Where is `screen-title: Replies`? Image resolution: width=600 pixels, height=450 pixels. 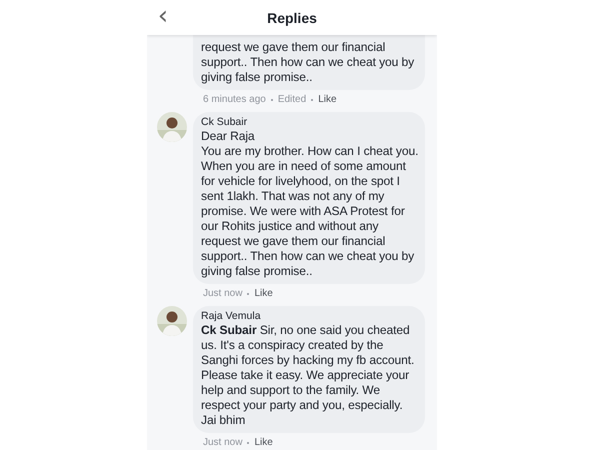
screen-title: Replies is located at coordinates (292, 18).